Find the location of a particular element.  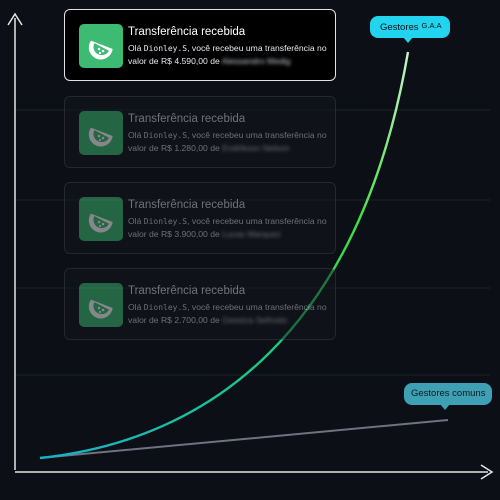

common-label-pointer is located at coordinates (445, 407).